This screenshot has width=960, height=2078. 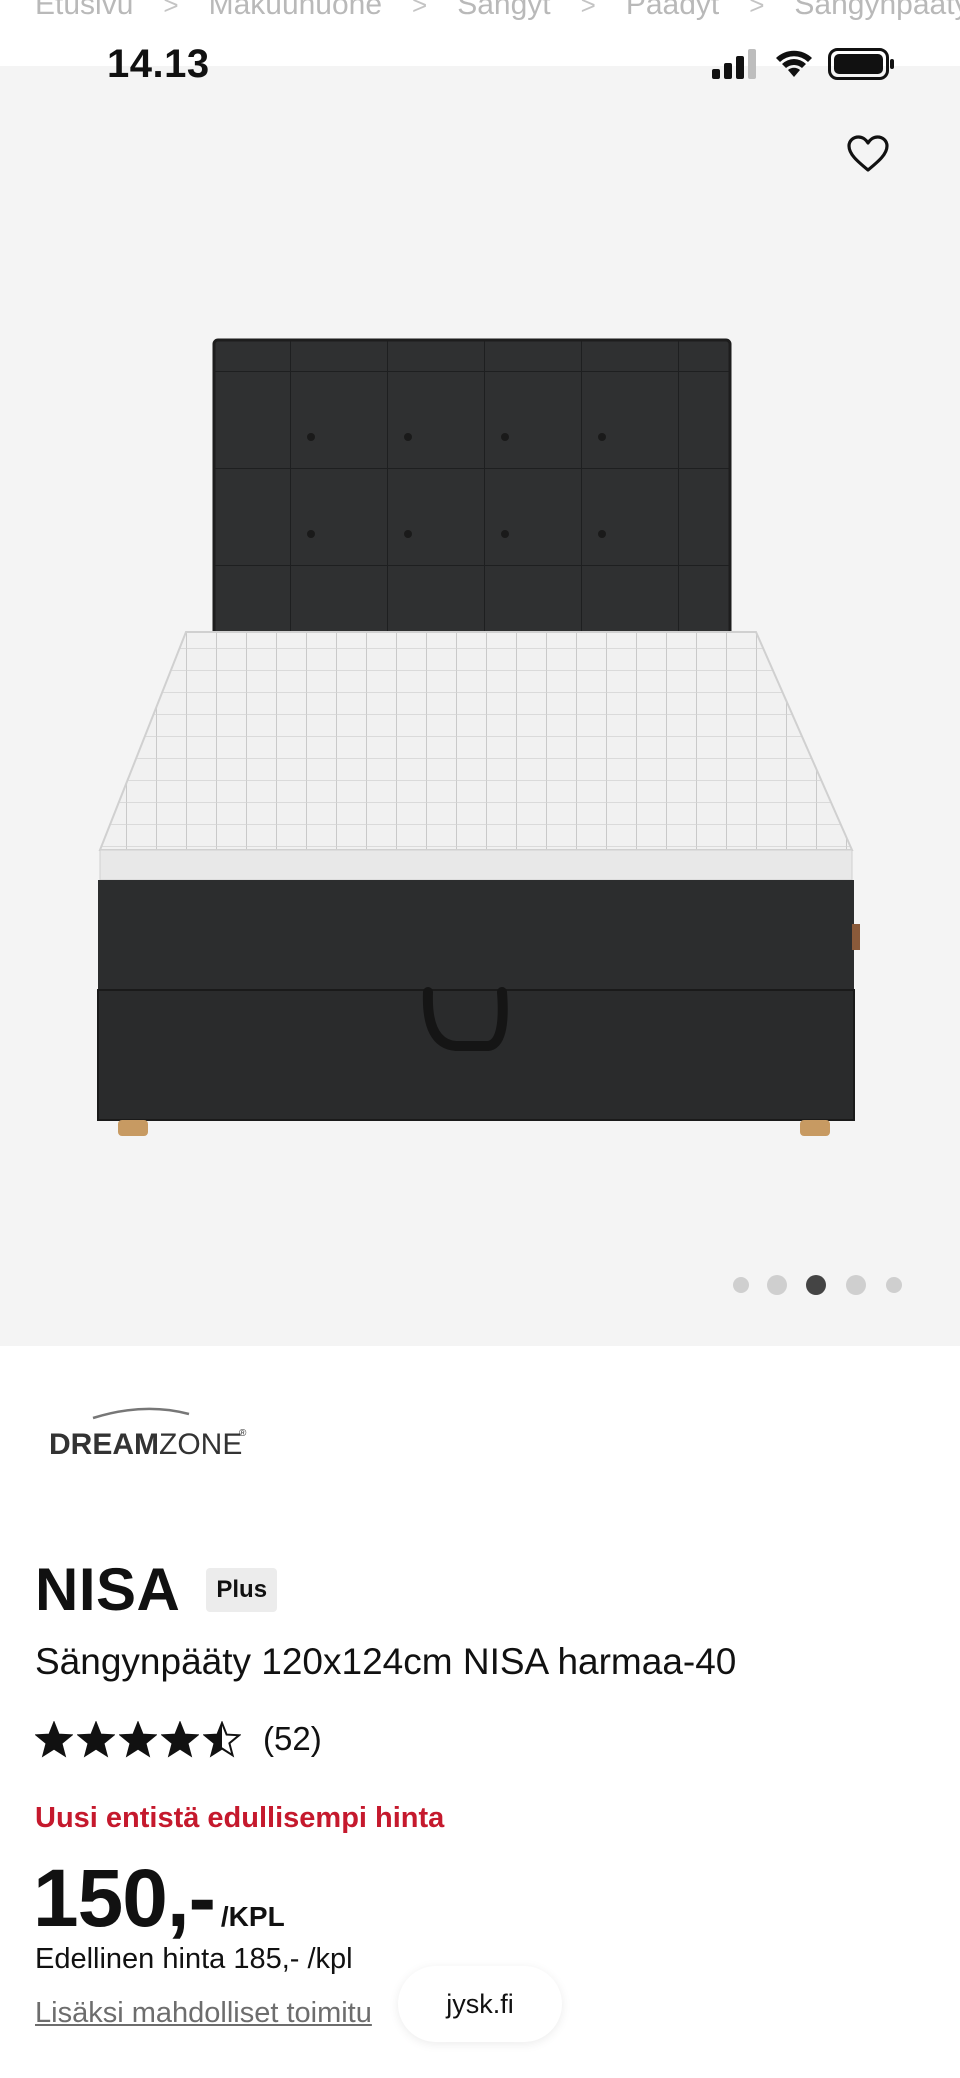 I want to click on breadcrumb-item-headboards: Päädyt, so click(x=672, y=11).